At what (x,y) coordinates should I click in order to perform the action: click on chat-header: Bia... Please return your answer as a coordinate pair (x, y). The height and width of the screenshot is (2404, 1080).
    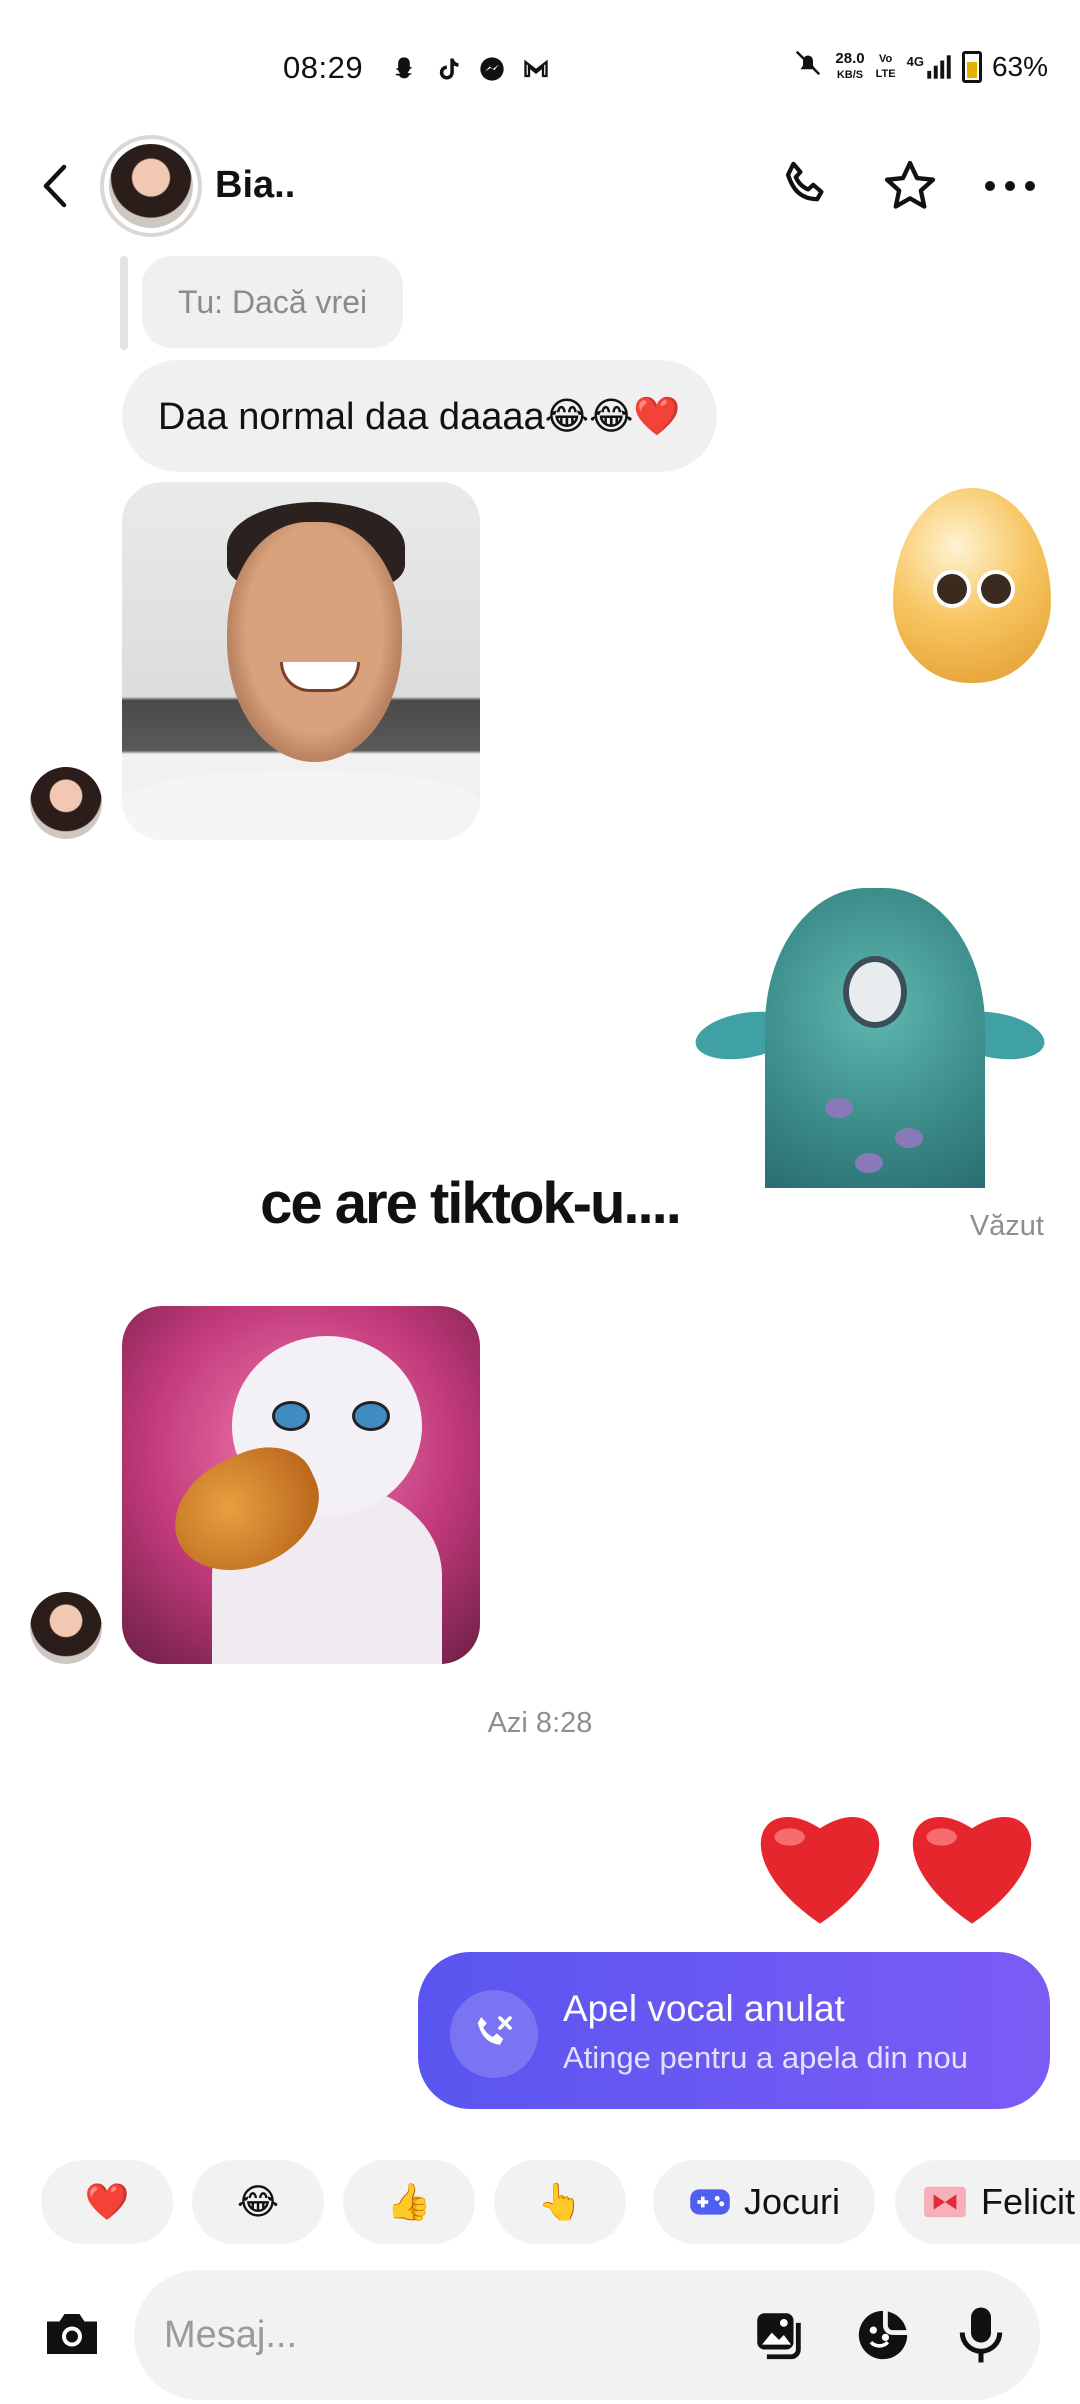
    Looking at the image, I should click on (540, 185).